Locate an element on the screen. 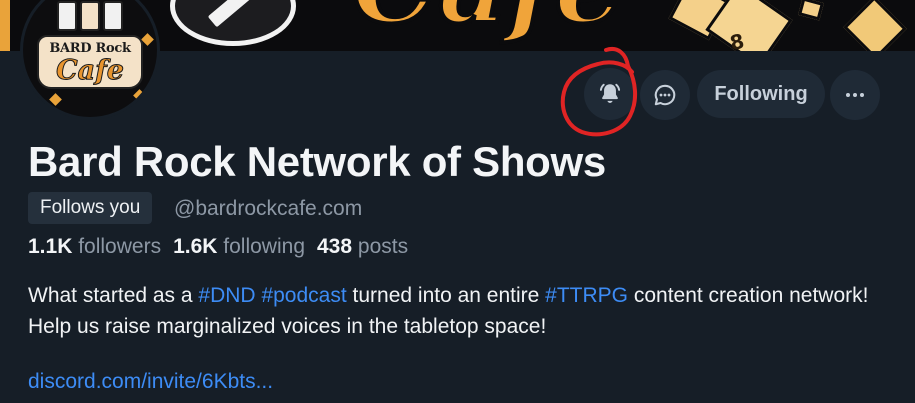  avatar-logo-script: Cafe is located at coordinates (90, 71).